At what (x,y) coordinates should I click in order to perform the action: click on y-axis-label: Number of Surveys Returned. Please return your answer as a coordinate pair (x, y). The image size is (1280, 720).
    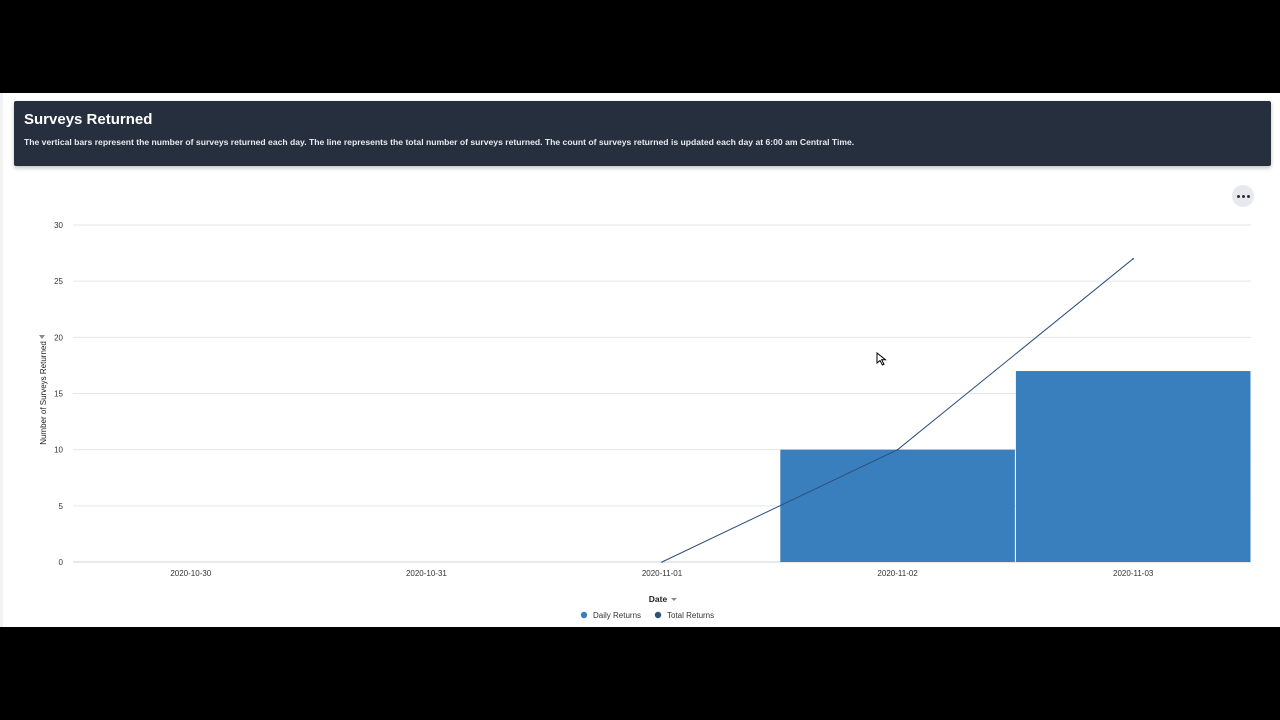
    Looking at the image, I should click on (43, 393).